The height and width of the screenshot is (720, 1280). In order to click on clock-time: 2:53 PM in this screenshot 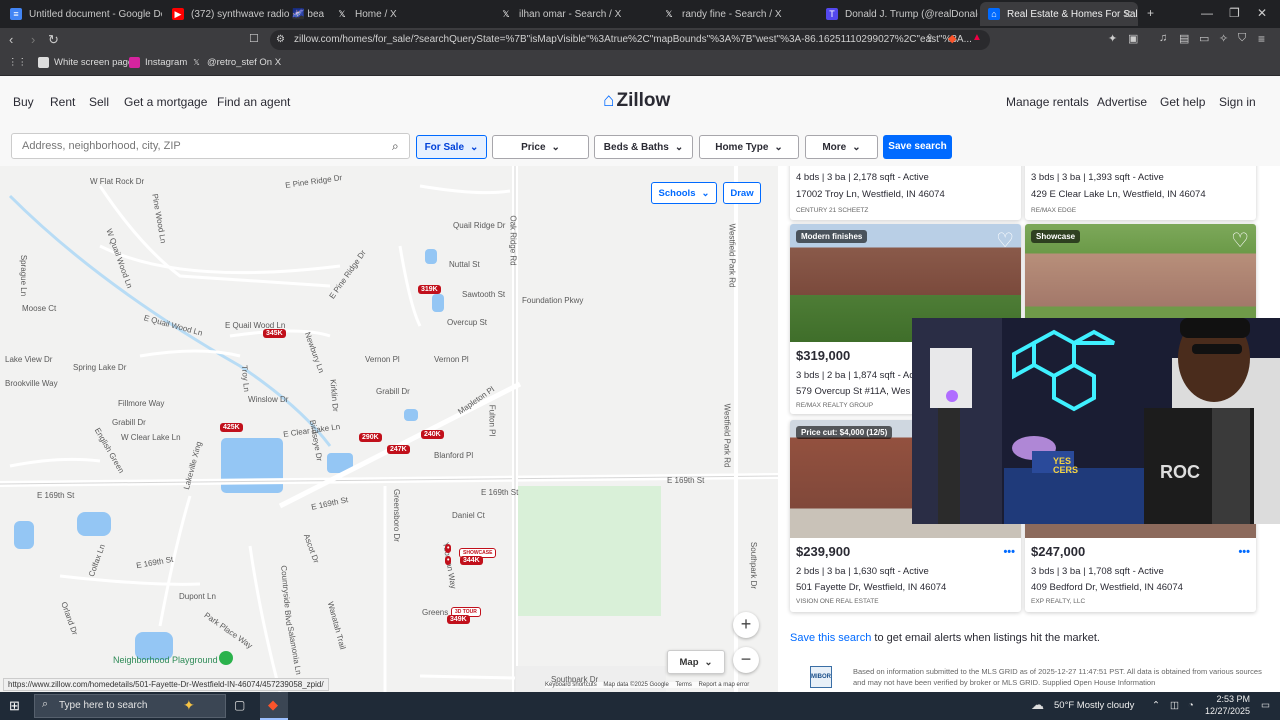, I will do `click(1227, 699)`.